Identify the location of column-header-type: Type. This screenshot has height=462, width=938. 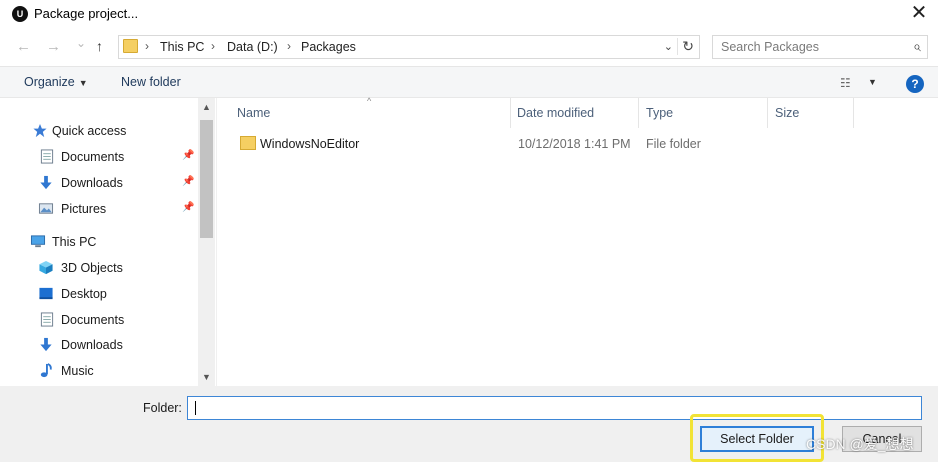
(659, 113).